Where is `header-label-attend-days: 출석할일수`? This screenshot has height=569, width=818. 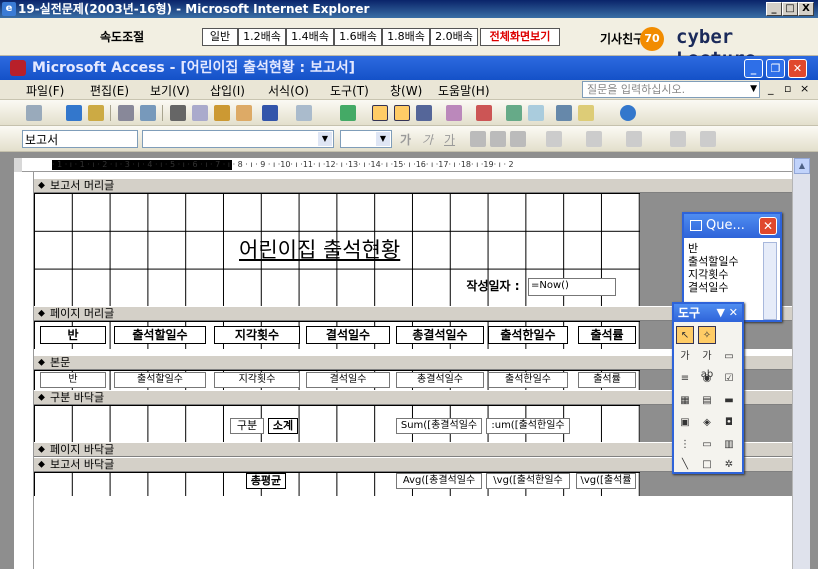
header-label-attend-days: 출석할일수 is located at coordinates (160, 335).